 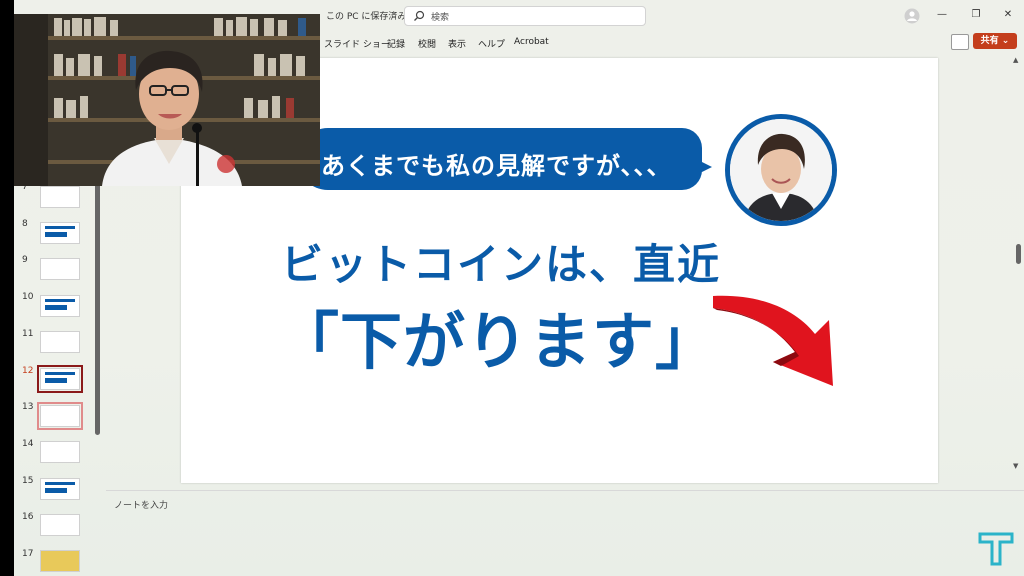 What do you see at coordinates (419, 15) in the screenshot?
I see `search-icon` at bounding box center [419, 15].